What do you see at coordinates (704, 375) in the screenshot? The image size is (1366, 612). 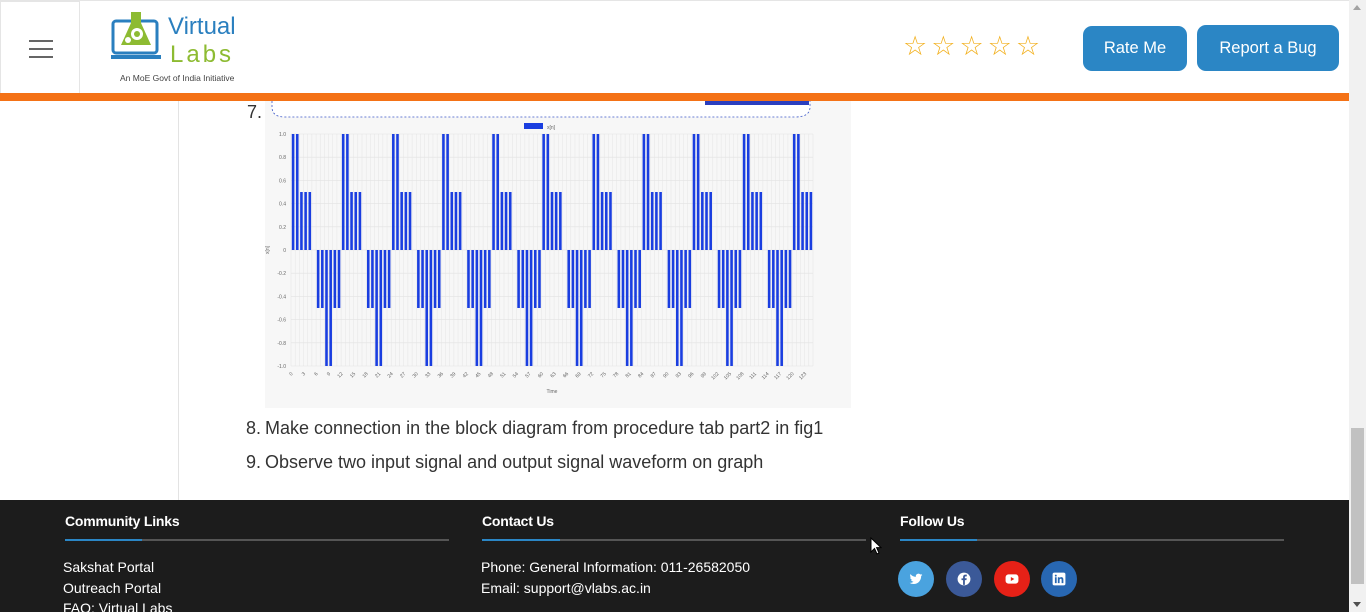 I see `x-tick-label: 99` at bounding box center [704, 375].